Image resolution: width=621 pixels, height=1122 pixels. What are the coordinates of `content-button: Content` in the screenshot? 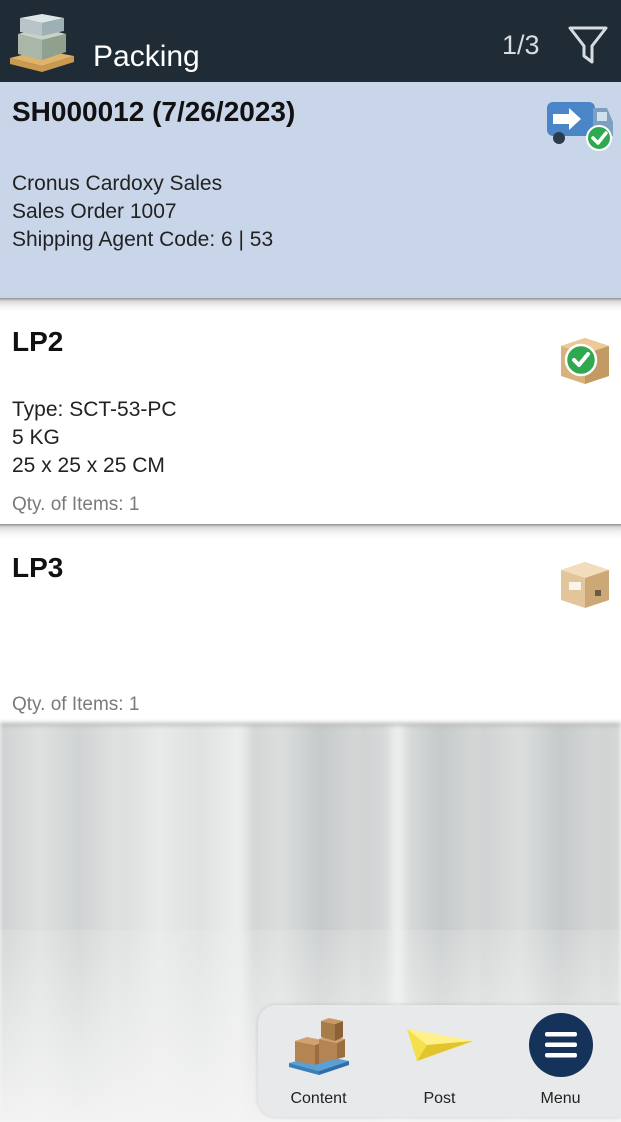 It's located at (318, 1061).